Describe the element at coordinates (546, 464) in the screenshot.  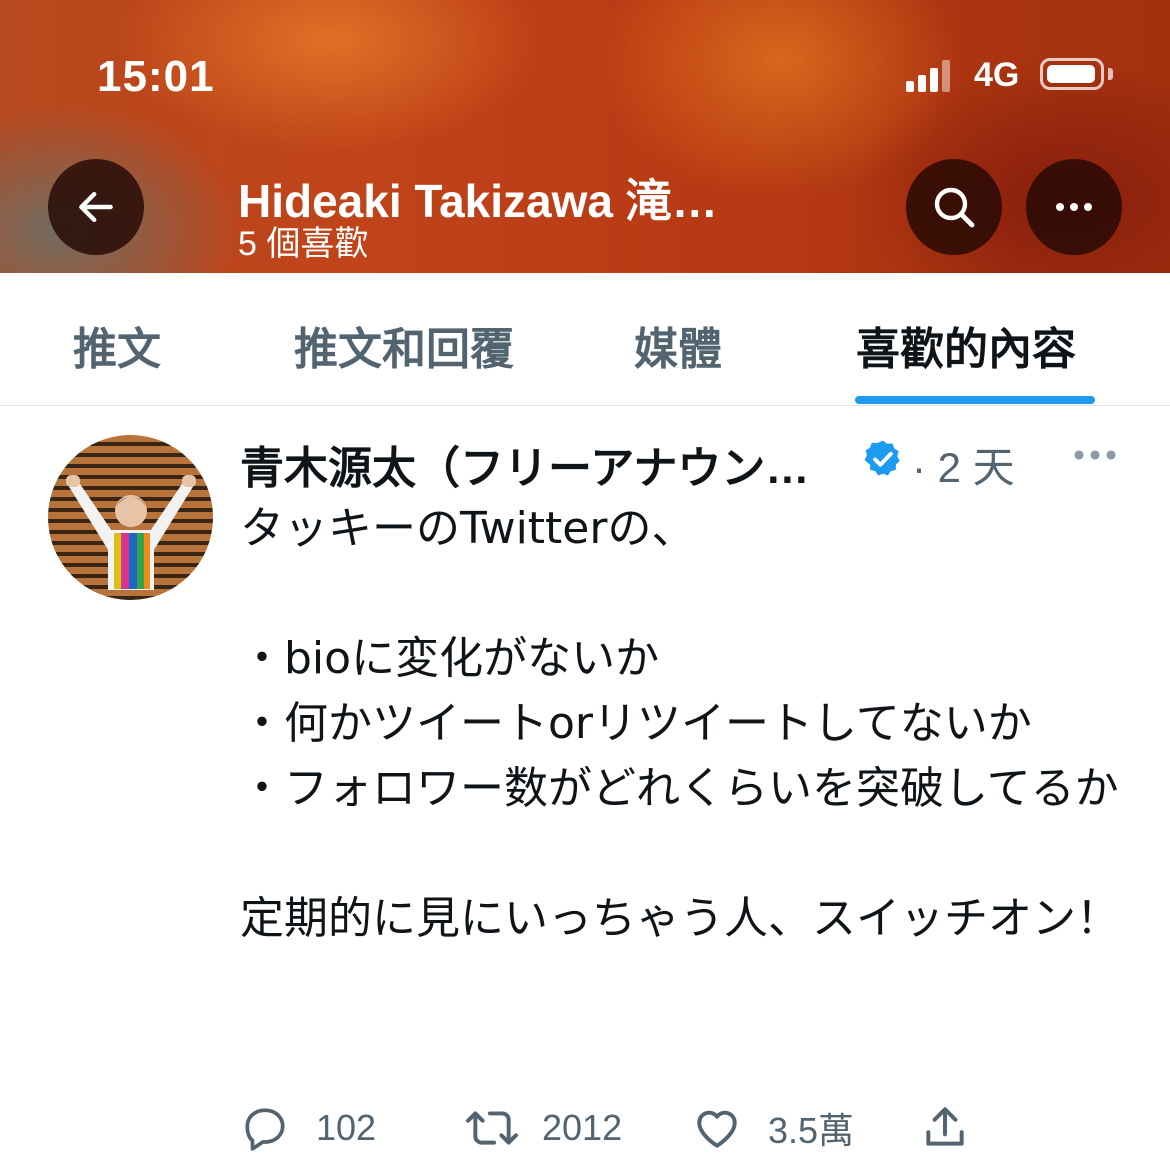
I see `tweet-author-name: 青木源太（フリーアナウンサー）` at that location.